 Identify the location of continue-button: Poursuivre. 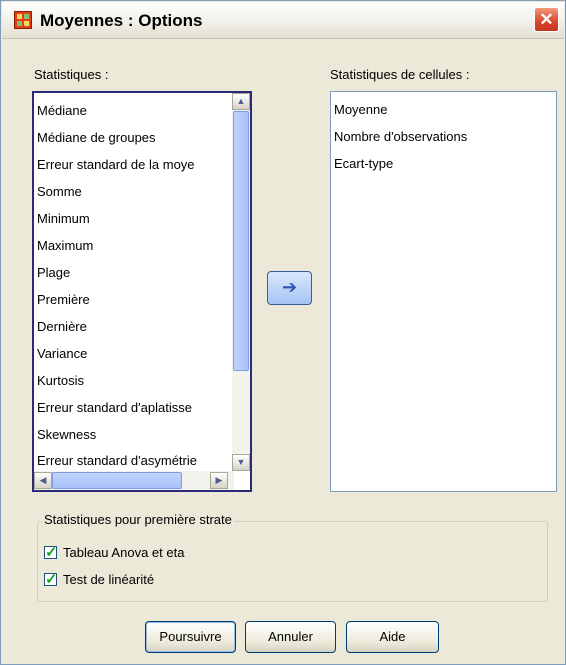
(190, 637).